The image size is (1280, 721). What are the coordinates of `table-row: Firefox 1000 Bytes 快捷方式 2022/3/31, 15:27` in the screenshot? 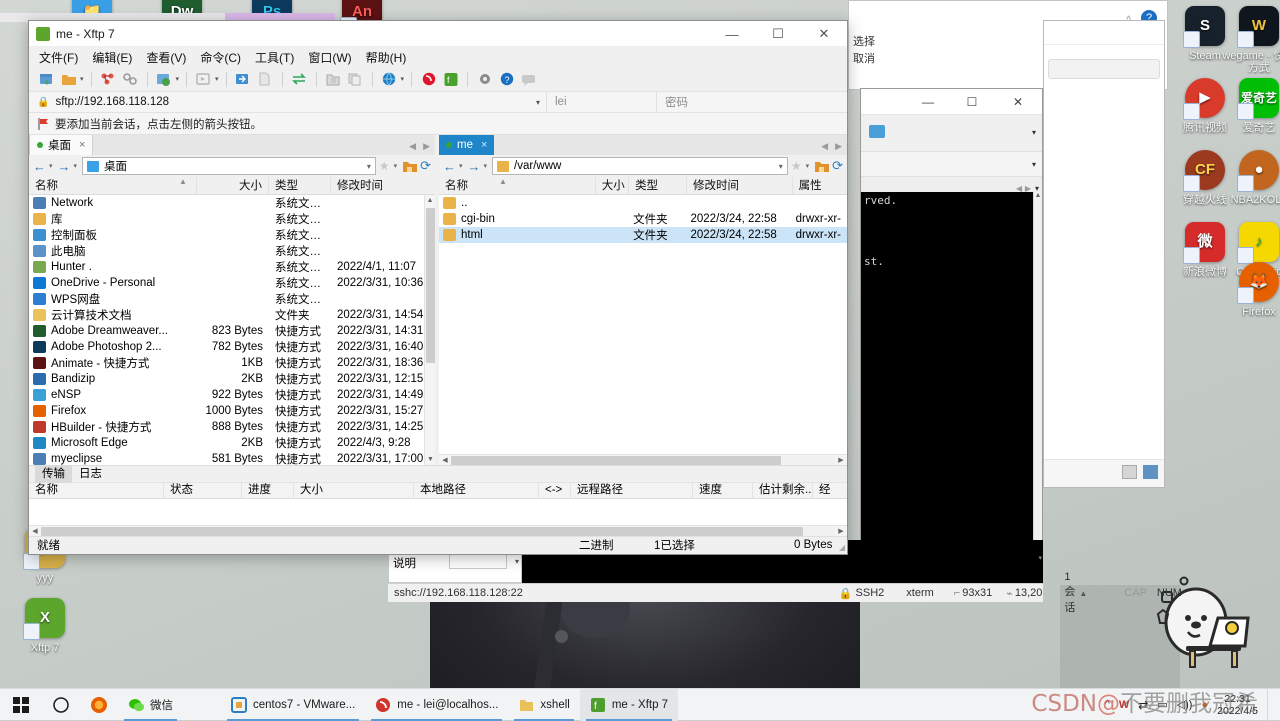 It's located at (232, 411).